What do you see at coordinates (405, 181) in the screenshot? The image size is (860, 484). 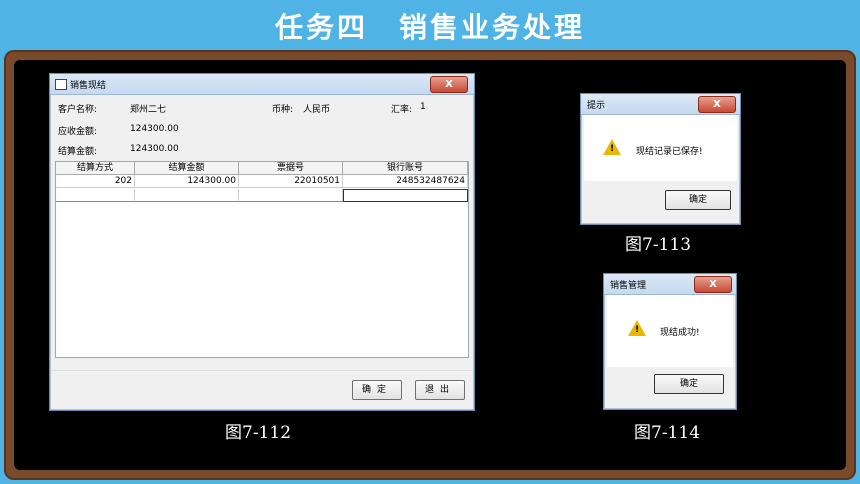 I see `cell-bank-account: 248532487624` at bounding box center [405, 181].